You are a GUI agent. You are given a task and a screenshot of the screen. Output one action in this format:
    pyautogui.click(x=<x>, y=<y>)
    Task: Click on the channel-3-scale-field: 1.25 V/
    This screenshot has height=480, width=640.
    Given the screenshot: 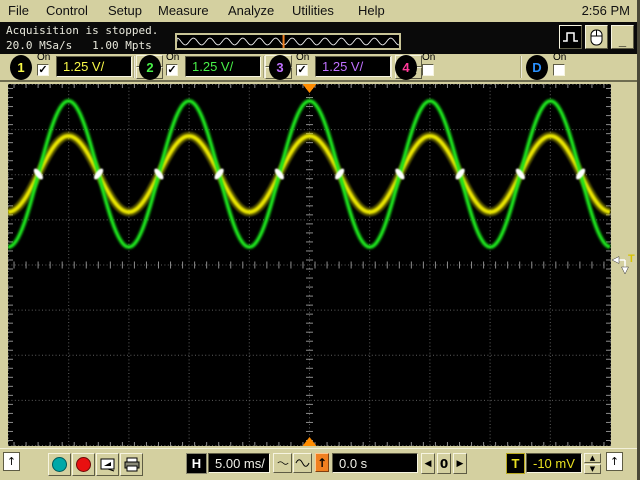 What is the action you would take?
    pyautogui.click(x=353, y=66)
    